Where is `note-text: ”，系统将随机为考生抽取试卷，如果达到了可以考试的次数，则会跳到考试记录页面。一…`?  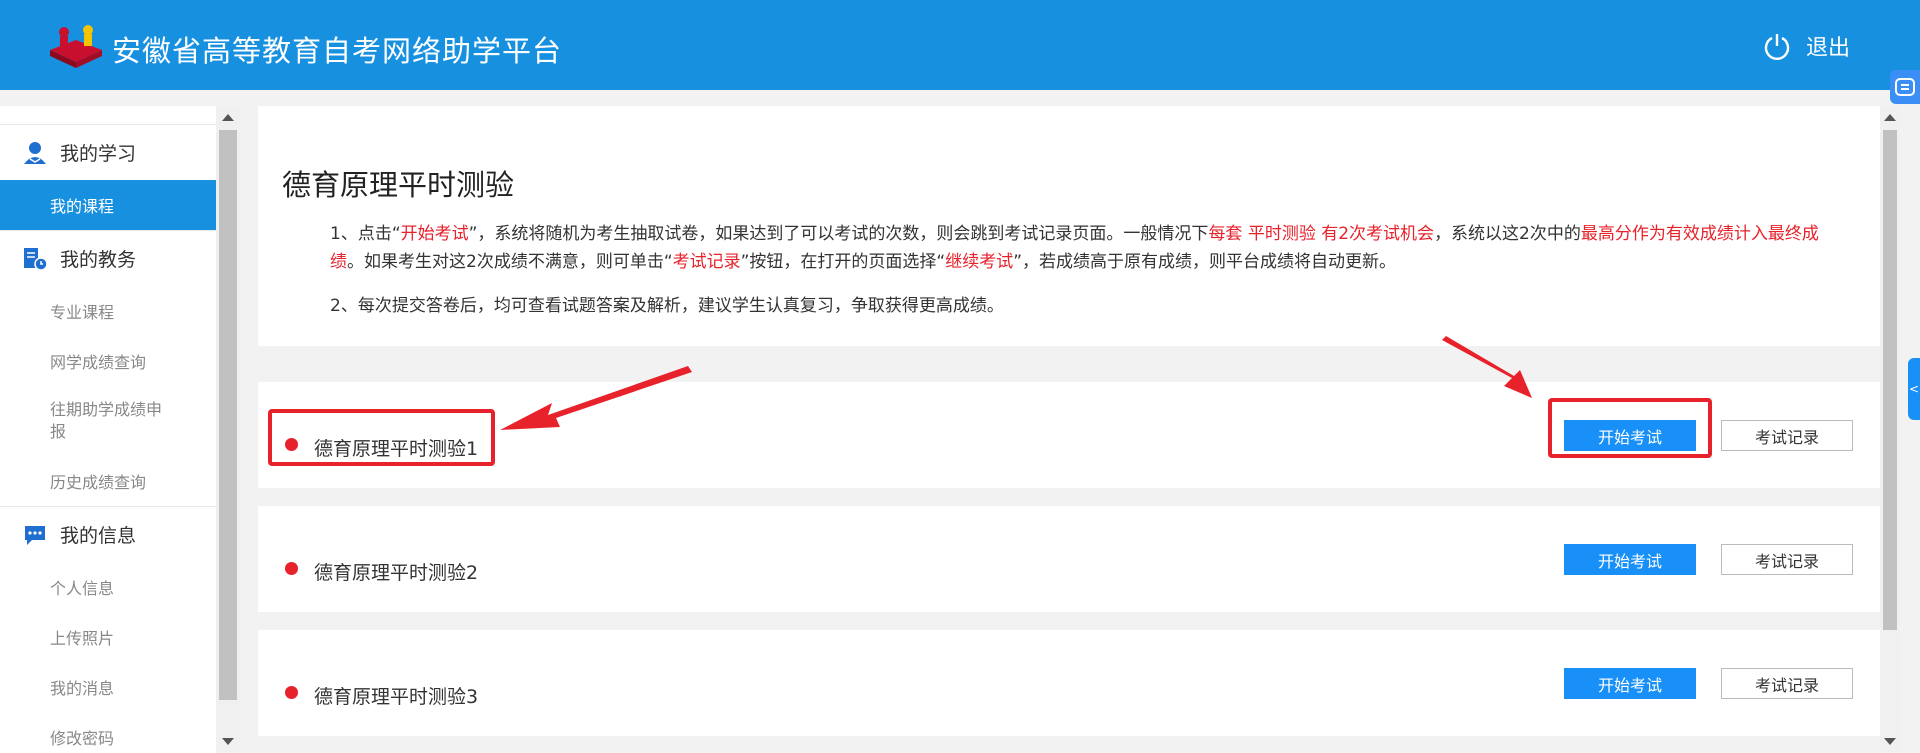
note-text: ”，系统将随机为考生抽取试卷，如果达到了可以考试的次数，则会跳到考试记录页面。一… is located at coordinates (838, 234).